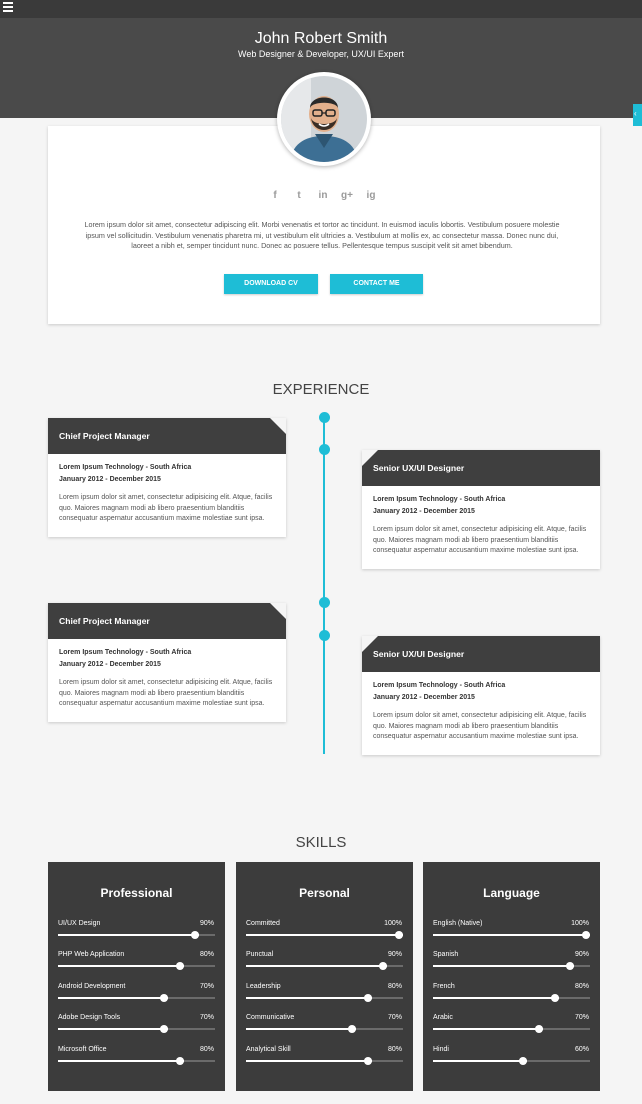 Image resolution: width=642 pixels, height=1104 pixels. What do you see at coordinates (323, 195) in the screenshot?
I see `linkedin-icon: in` at bounding box center [323, 195].